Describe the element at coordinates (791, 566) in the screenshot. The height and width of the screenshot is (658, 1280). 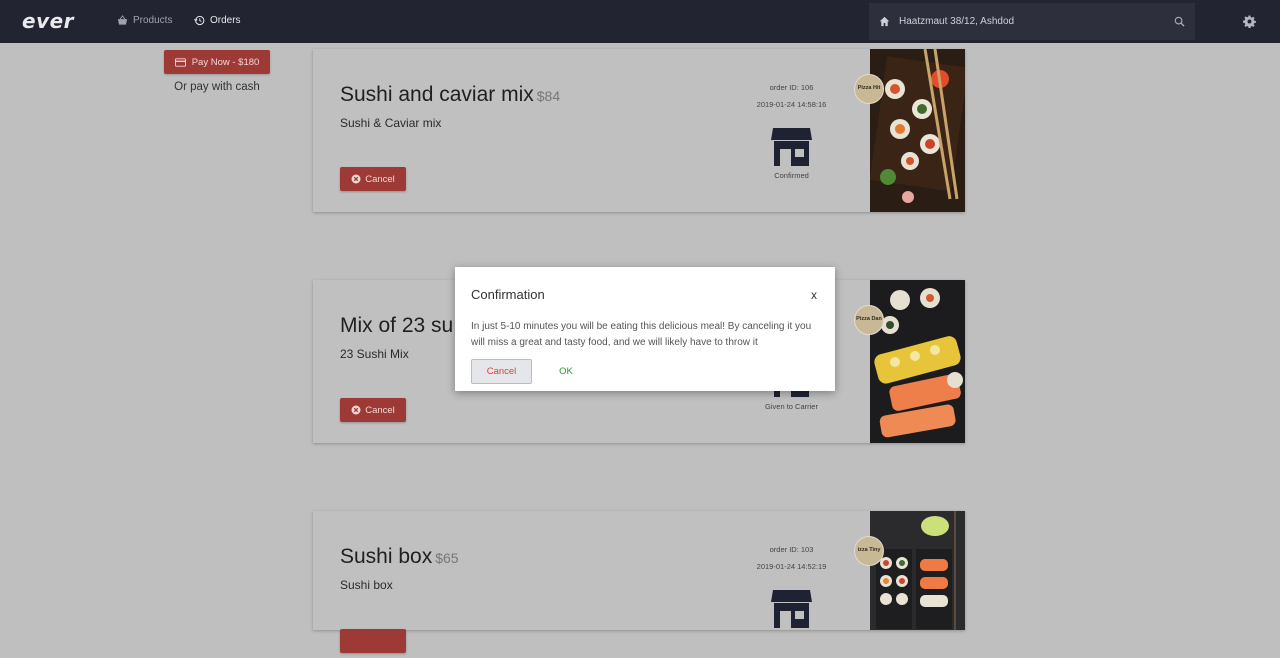
I see `order-date: 2019-01-24 14:52:19` at that location.